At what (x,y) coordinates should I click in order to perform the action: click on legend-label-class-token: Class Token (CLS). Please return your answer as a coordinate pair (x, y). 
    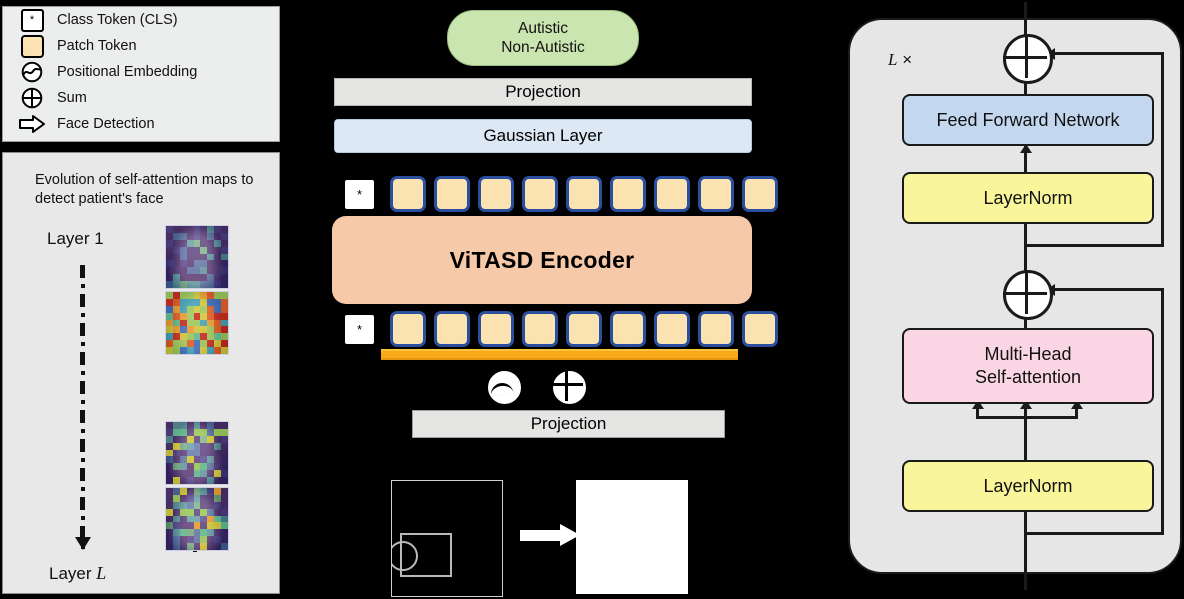
    Looking at the image, I should click on (117, 20).